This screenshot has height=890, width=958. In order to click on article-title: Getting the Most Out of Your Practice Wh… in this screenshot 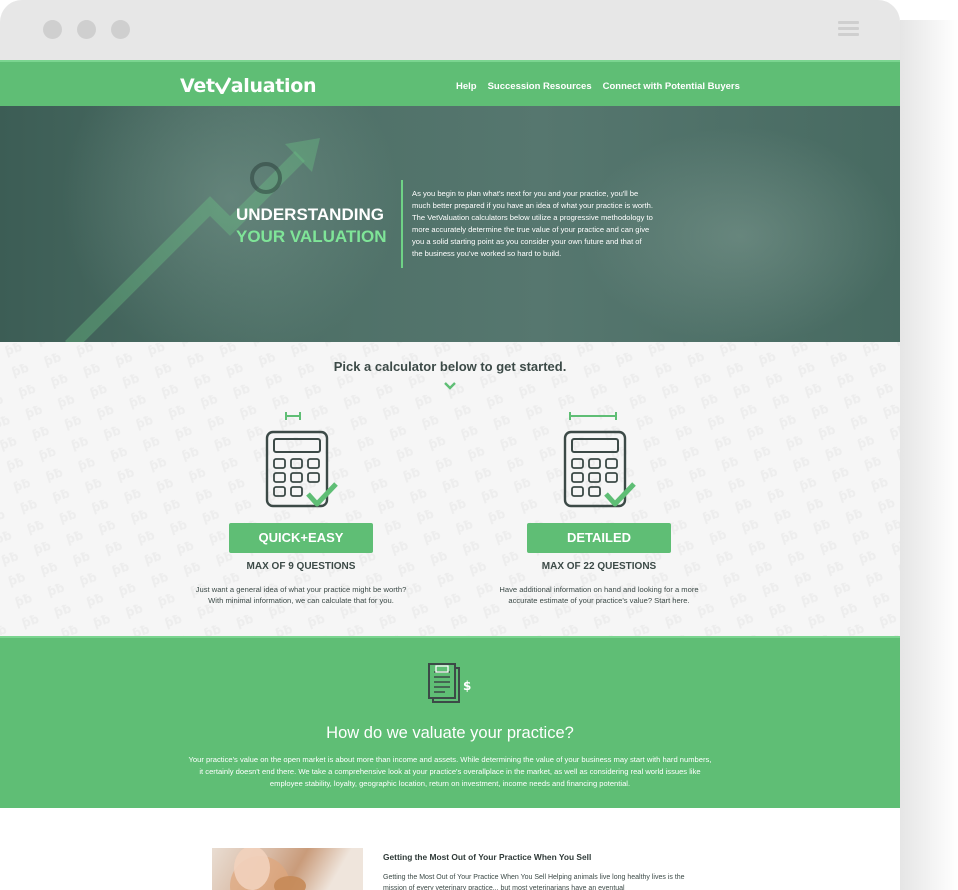, I will do `click(487, 857)`.